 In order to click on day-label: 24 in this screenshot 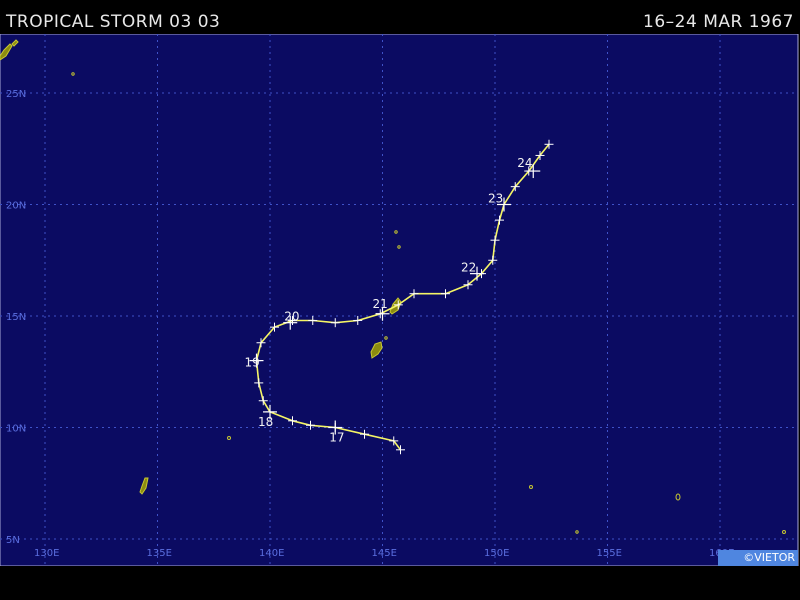, I will do `click(524, 163)`.